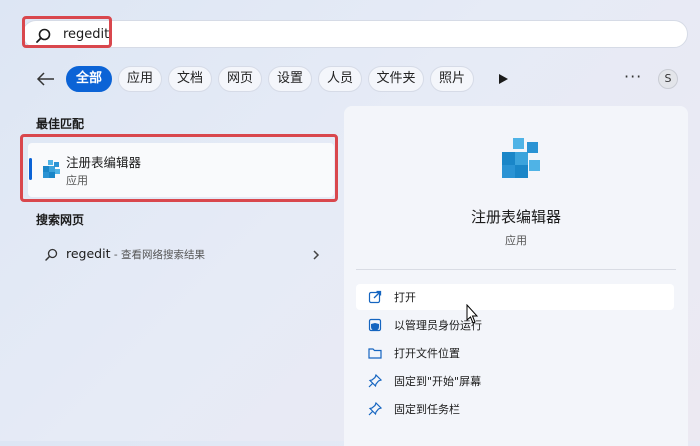 This screenshot has height=446, width=700. Describe the element at coordinates (515, 409) in the screenshot. I see `action-pin-to-taskbar: 固定到任务栏` at that location.